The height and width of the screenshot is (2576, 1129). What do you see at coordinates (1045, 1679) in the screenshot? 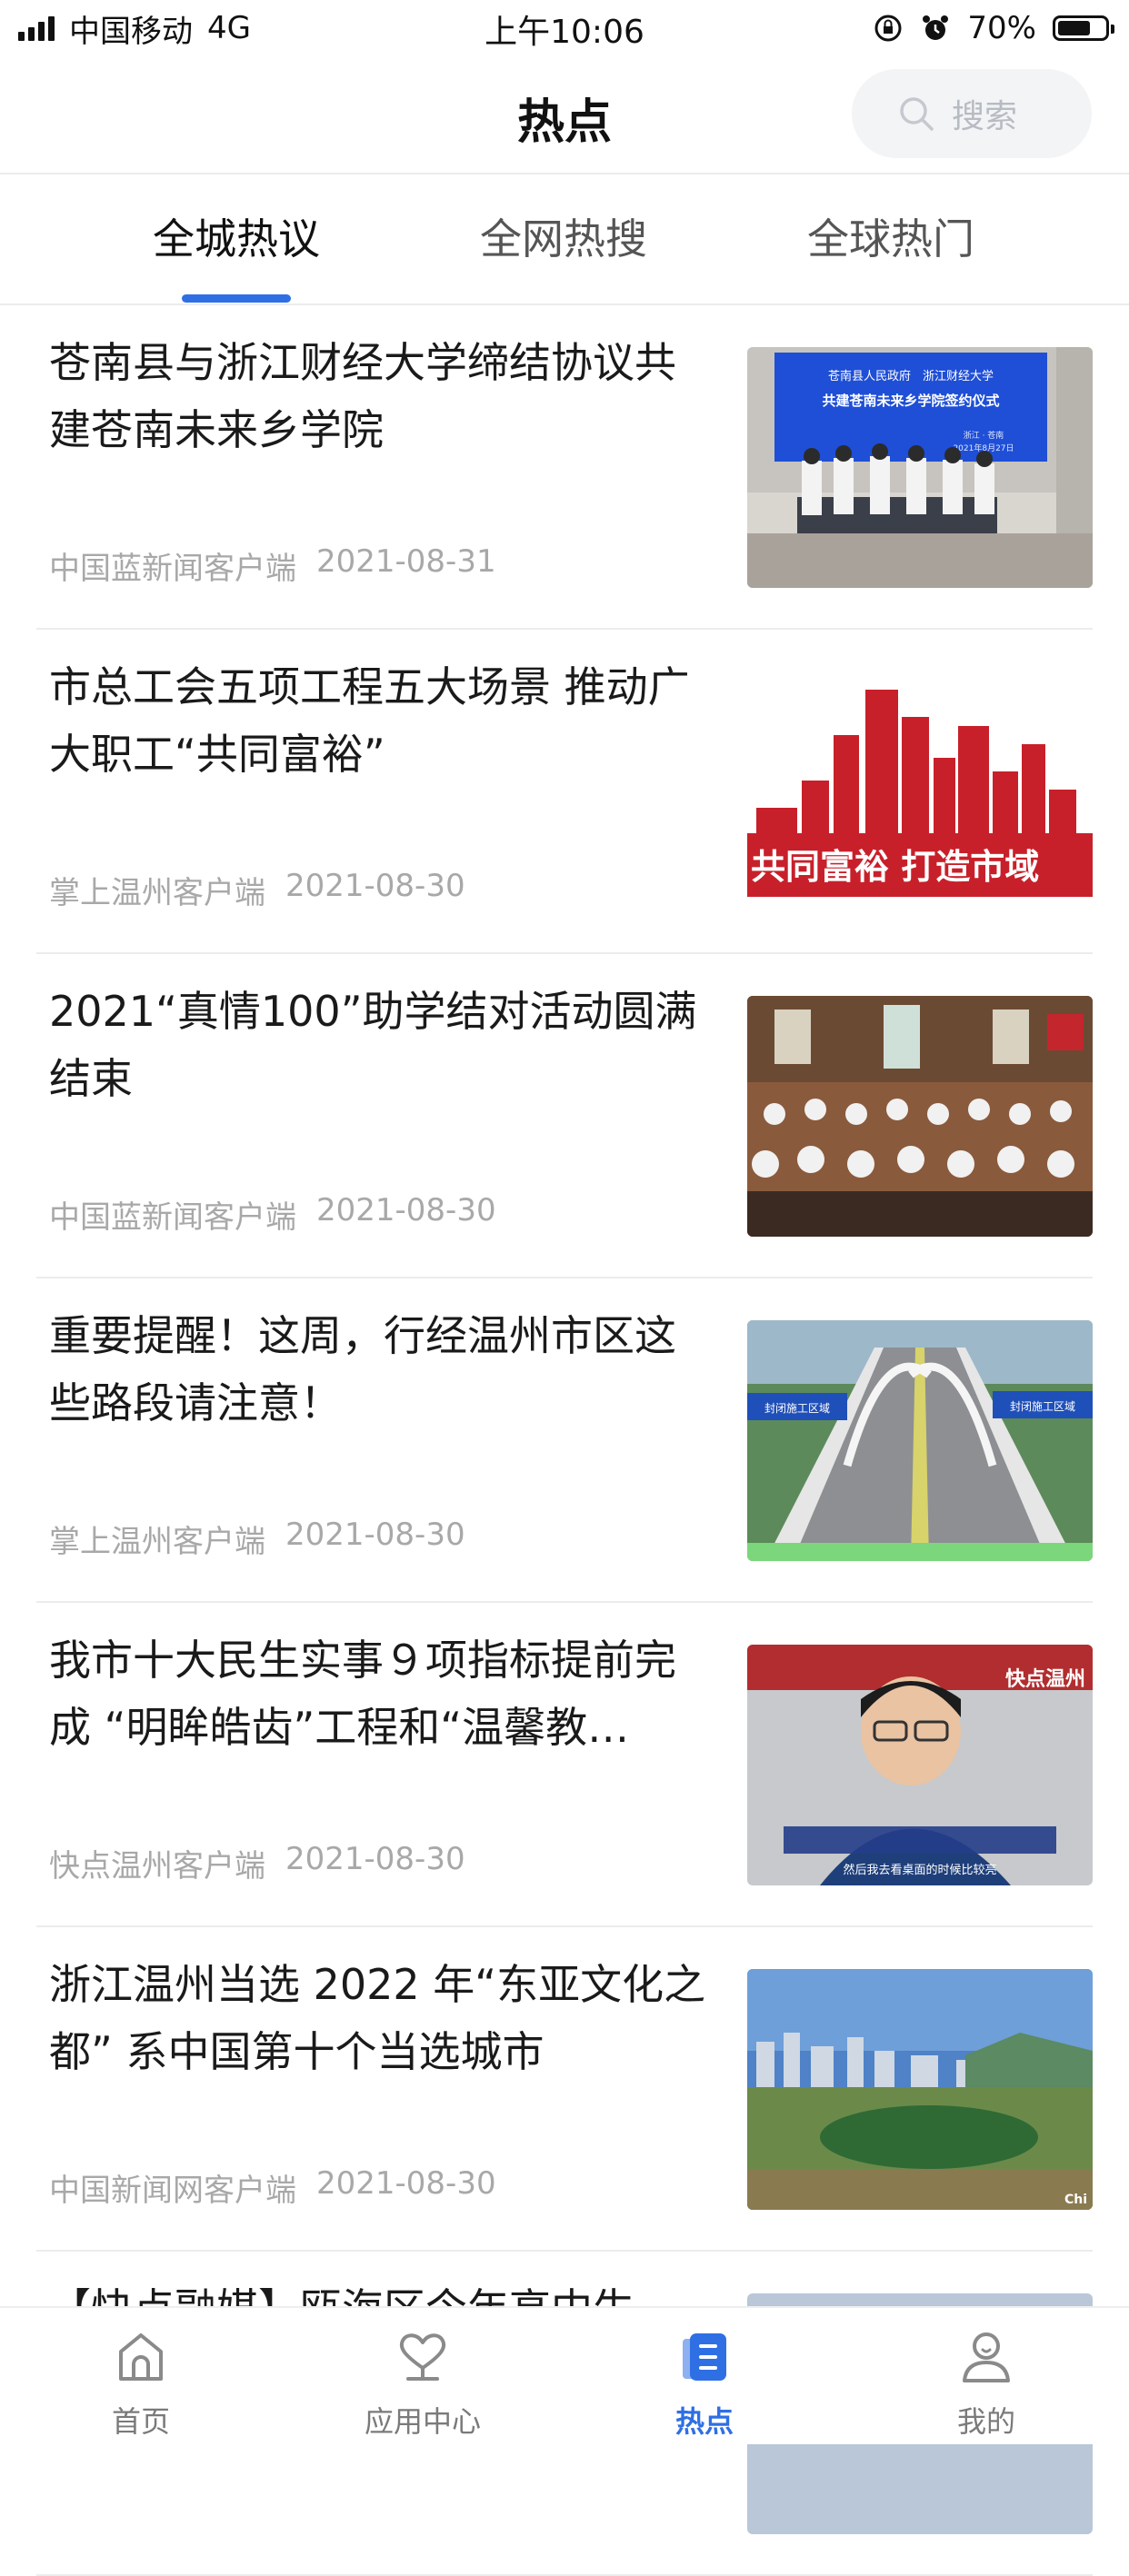
I see `thumb-corner-text: 快点温州` at bounding box center [1045, 1679].